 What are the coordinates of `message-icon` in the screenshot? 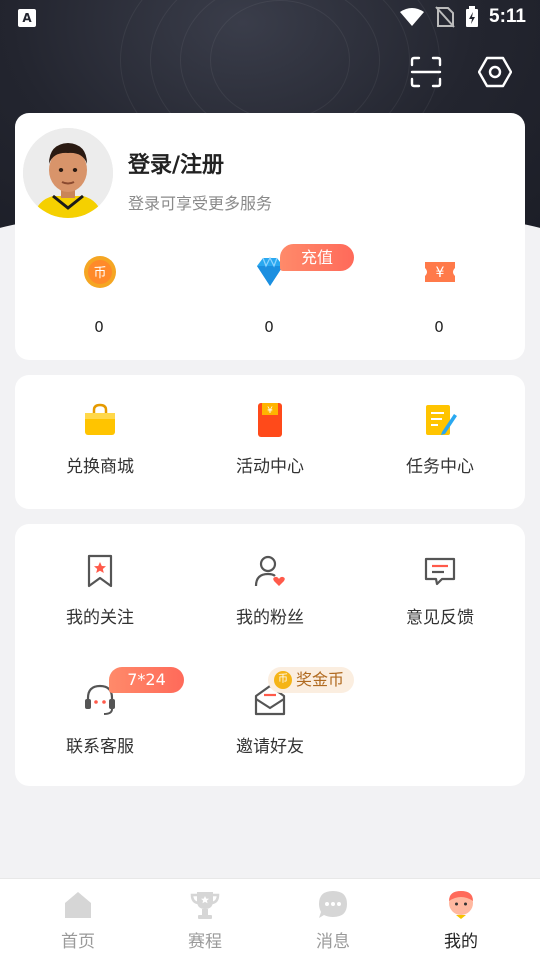 It's located at (333, 904).